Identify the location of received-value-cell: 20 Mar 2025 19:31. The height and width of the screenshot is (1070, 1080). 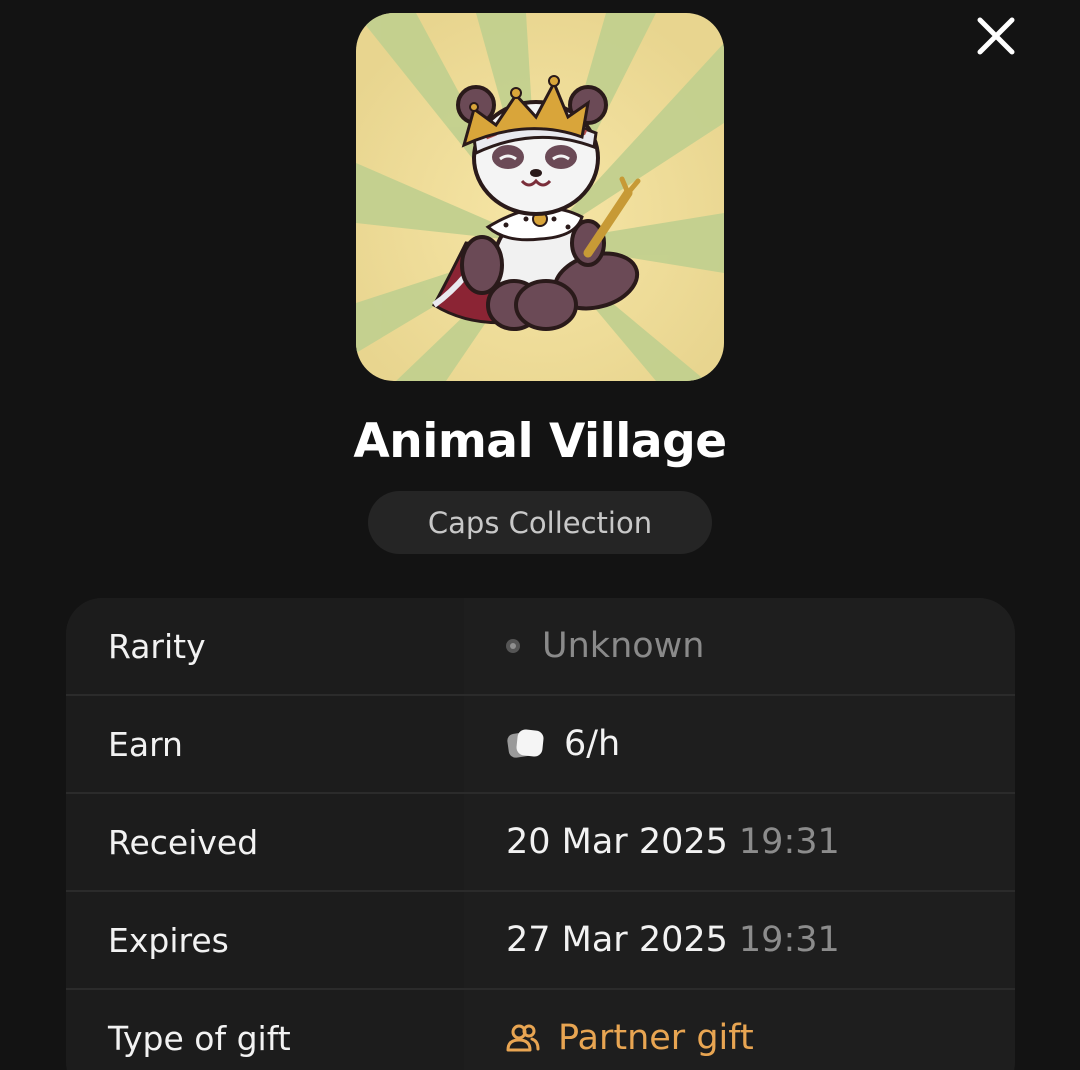
(739, 842).